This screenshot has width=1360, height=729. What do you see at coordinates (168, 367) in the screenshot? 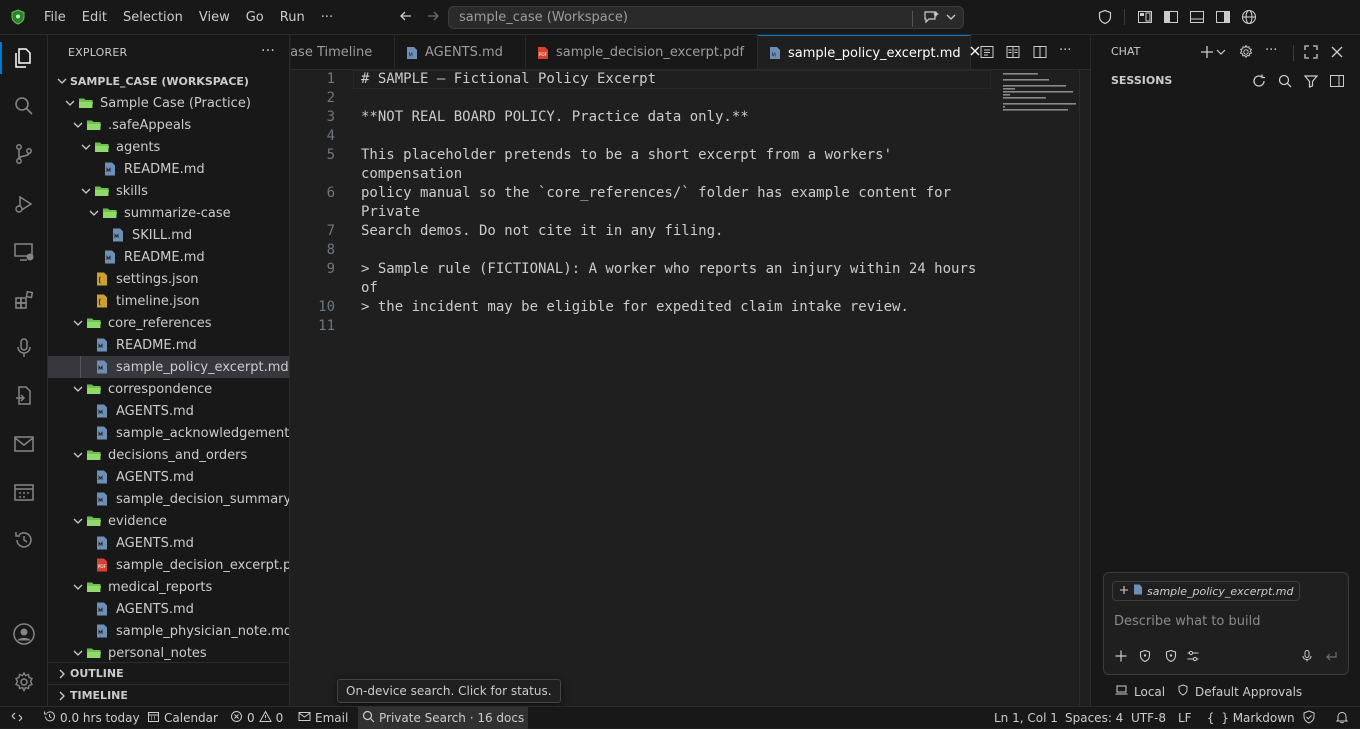
I see `tree-file: sample_policy_excerpt.md` at bounding box center [168, 367].